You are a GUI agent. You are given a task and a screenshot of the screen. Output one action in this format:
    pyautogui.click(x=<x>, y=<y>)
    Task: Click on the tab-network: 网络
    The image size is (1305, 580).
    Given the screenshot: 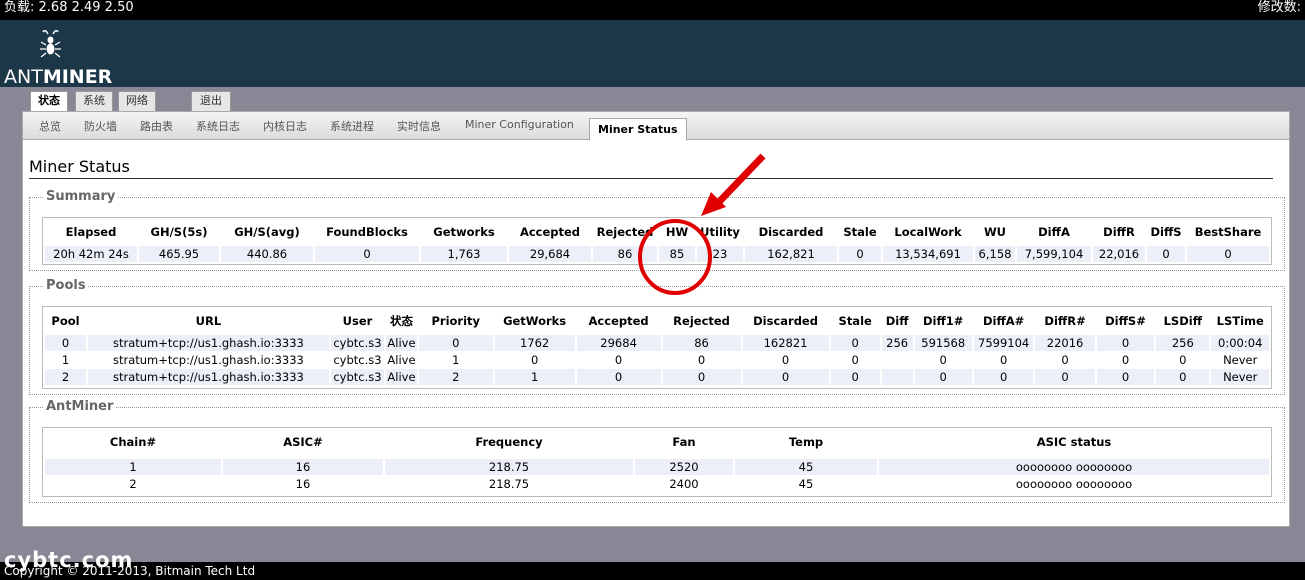 What is the action you would take?
    pyautogui.click(x=137, y=101)
    